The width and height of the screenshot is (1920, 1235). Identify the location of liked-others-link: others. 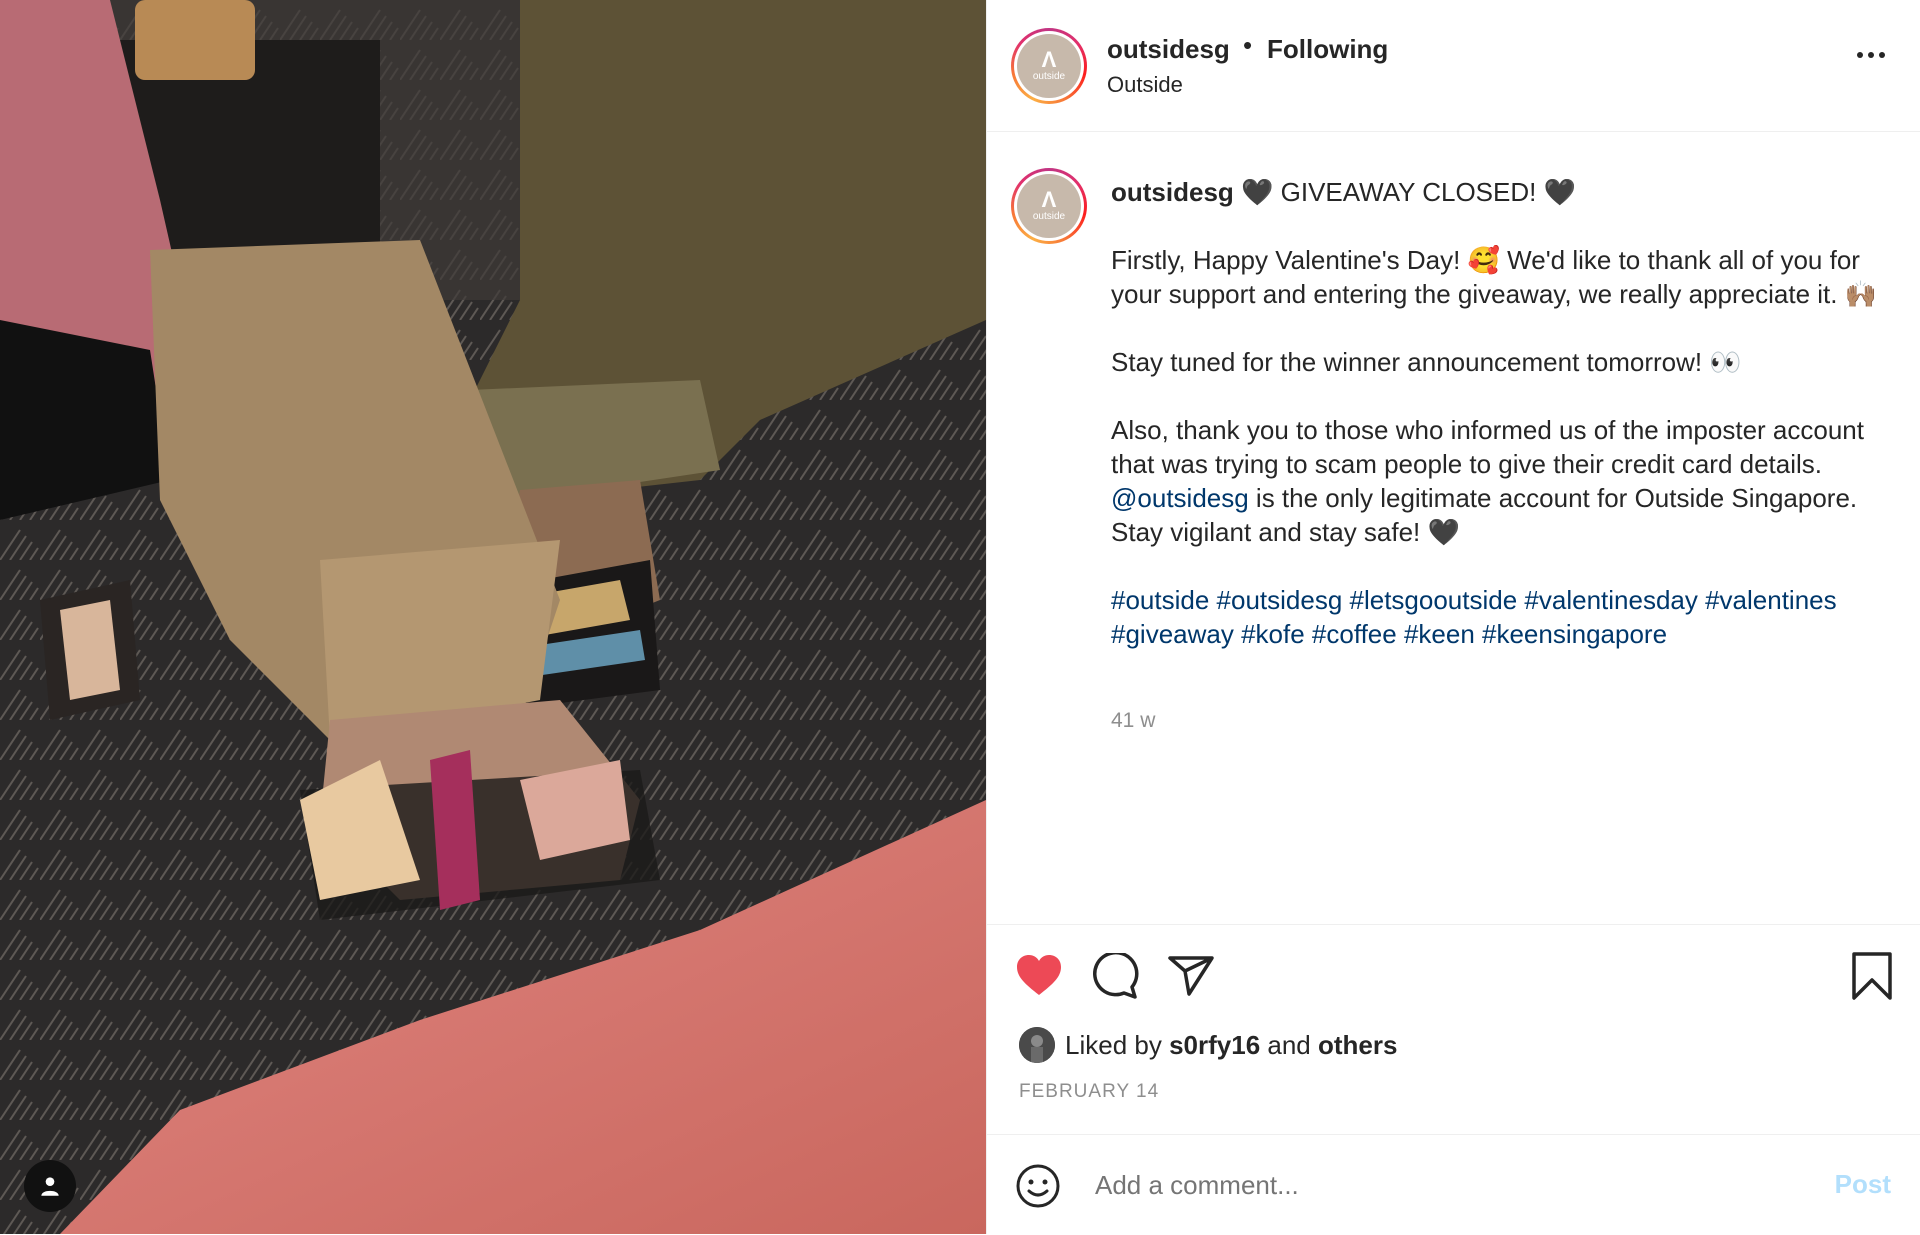
(1357, 1045).